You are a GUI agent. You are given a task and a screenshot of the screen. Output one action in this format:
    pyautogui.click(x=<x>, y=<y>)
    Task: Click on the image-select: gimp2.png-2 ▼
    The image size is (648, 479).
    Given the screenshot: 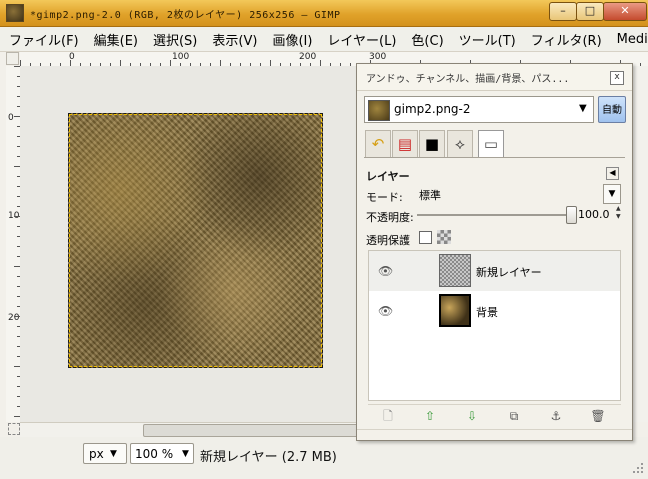 What is the action you would take?
    pyautogui.click(x=479, y=109)
    